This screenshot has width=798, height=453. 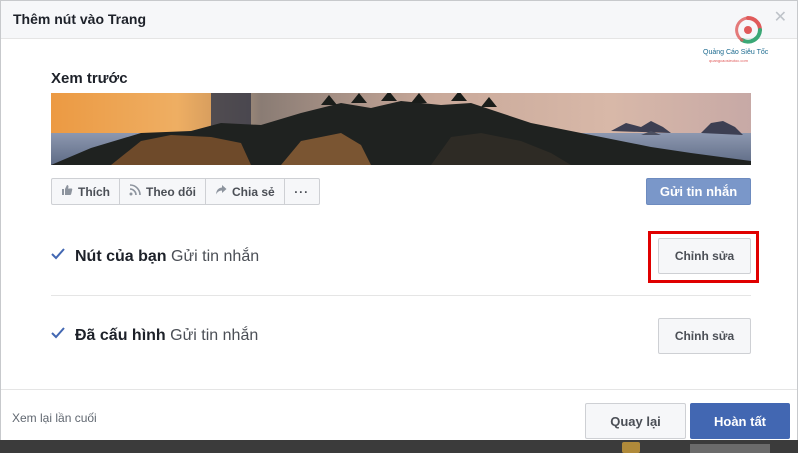 I want to click on thumbs-up-icon, so click(x=67, y=191).